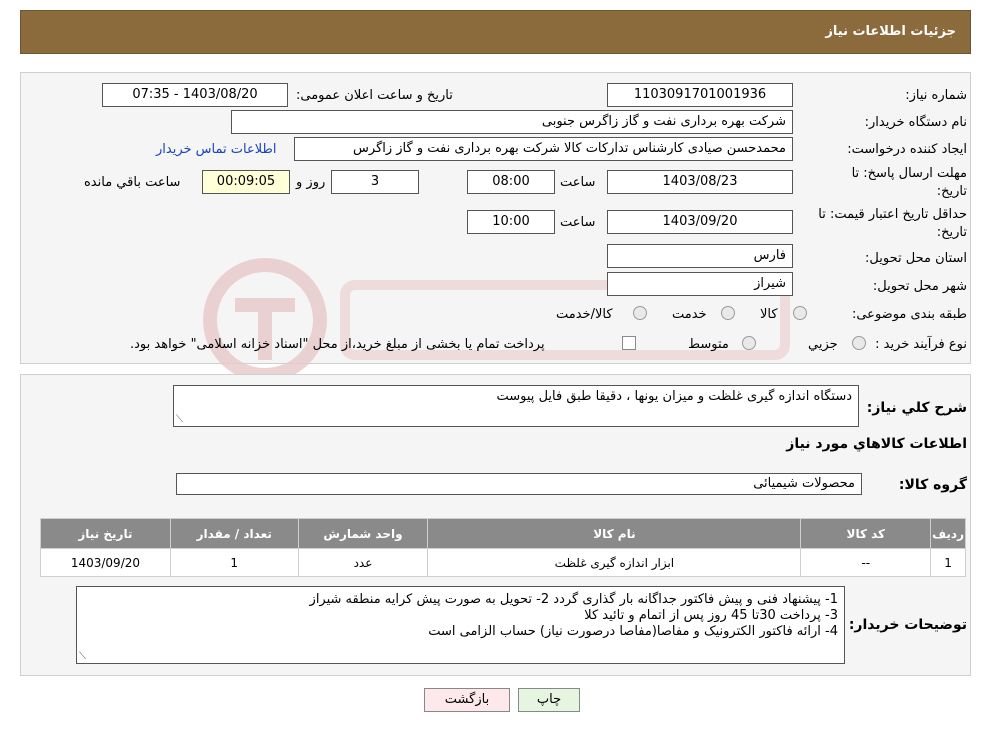 Image resolution: width=985 pixels, height=733 pixels. I want to click on description-label: شرح کلي نياز:, so click(916, 408).